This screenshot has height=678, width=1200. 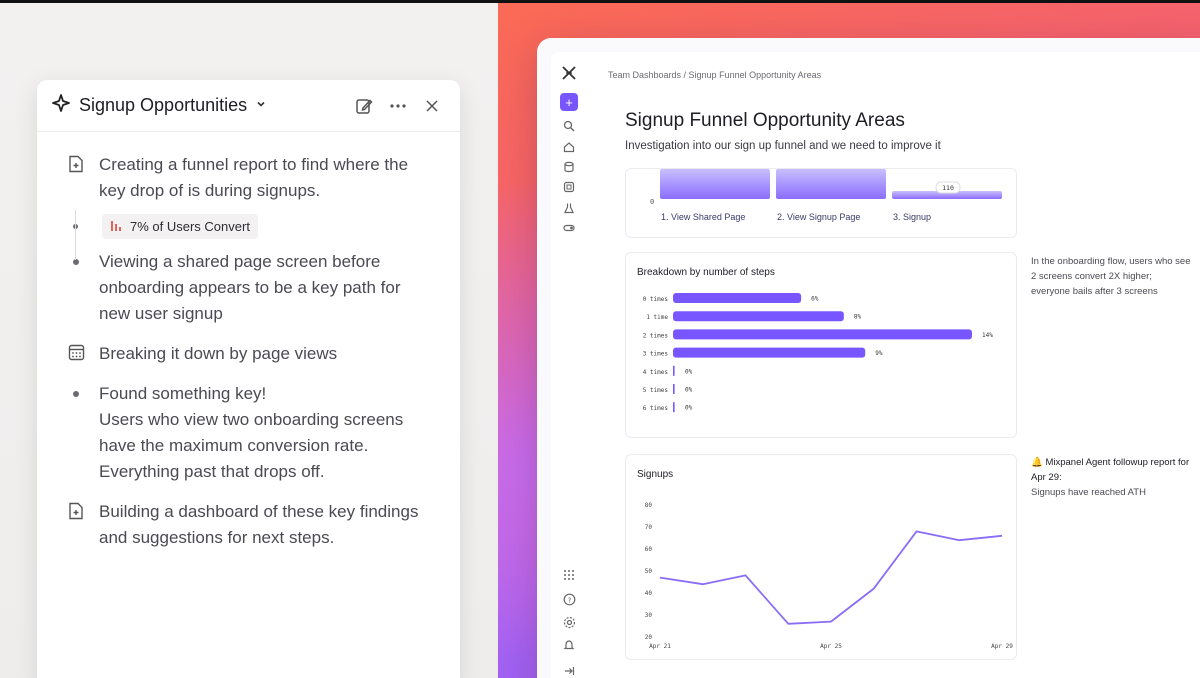 What do you see at coordinates (657, 317) in the screenshot?
I see `tick-label: 1 time` at bounding box center [657, 317].